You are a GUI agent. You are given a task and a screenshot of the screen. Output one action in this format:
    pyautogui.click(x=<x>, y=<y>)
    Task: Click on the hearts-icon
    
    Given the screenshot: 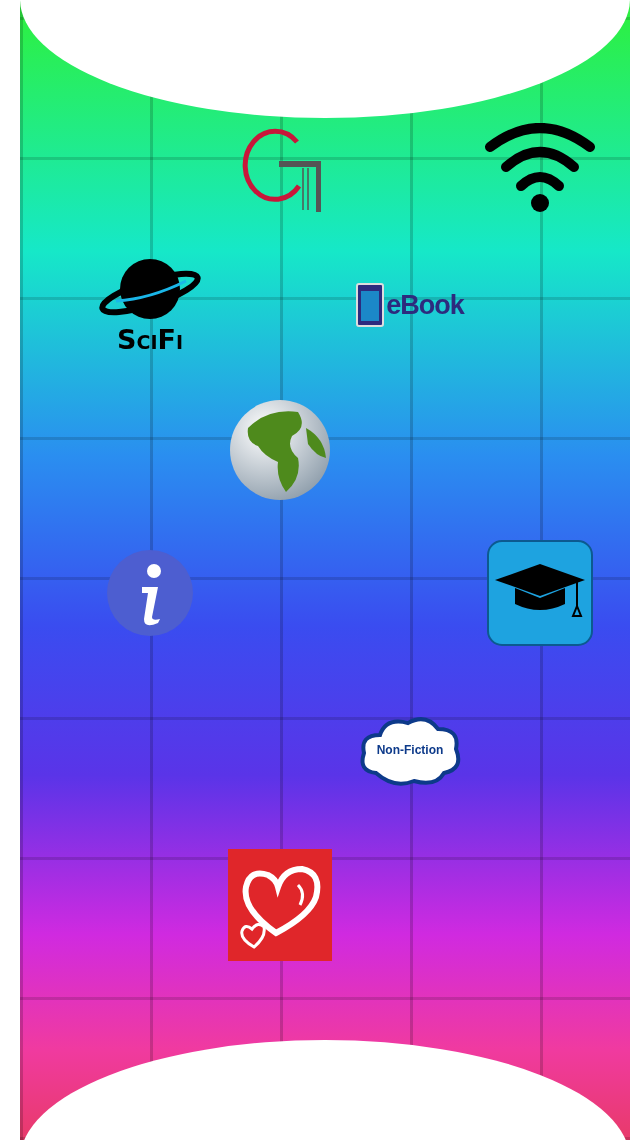 What is the action you would take?
    pyautogui.click(x=280, y=905)
    